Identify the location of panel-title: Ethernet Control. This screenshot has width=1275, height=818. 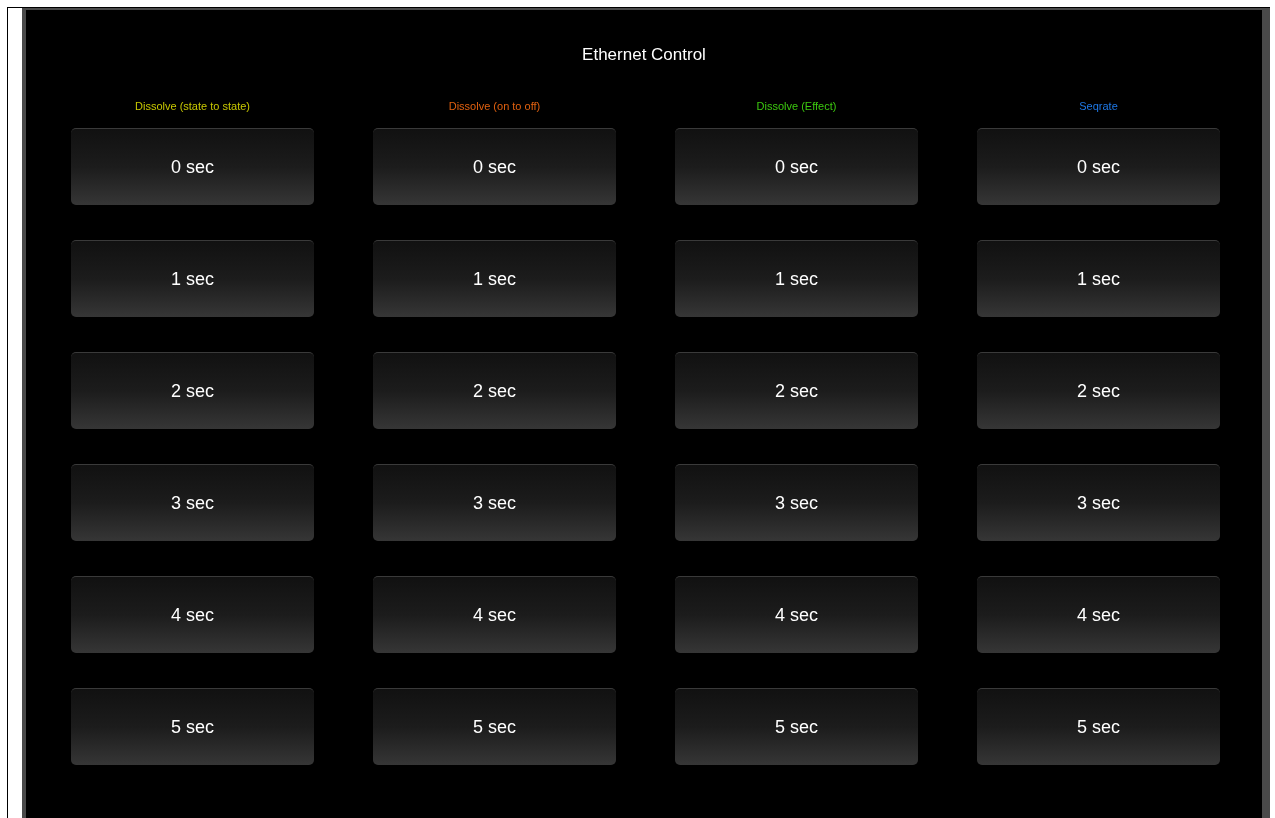
(644, 55).